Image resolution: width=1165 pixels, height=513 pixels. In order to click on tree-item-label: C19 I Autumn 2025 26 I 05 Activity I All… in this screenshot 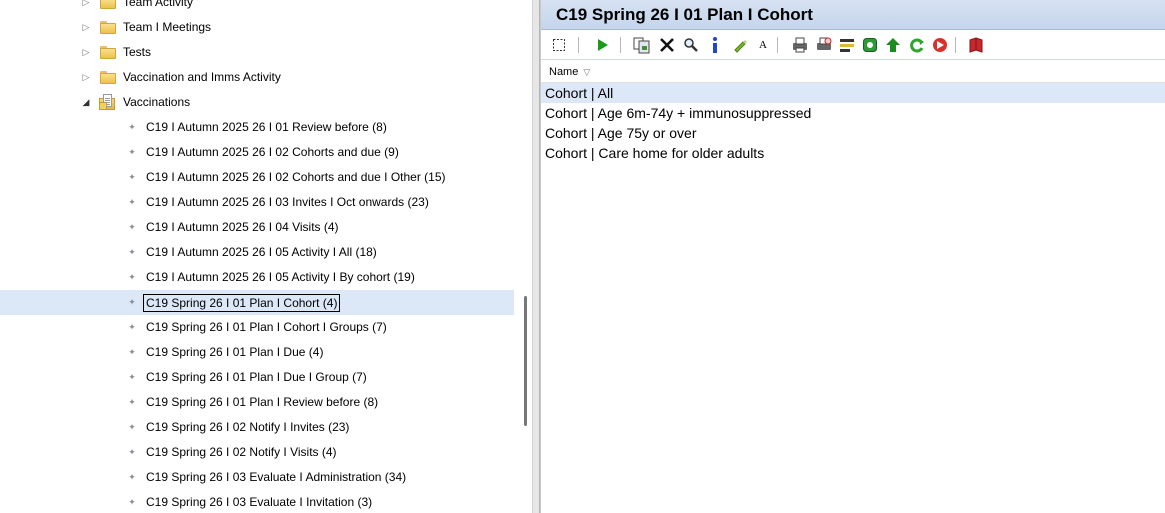, I will do `click(261, 252)`.